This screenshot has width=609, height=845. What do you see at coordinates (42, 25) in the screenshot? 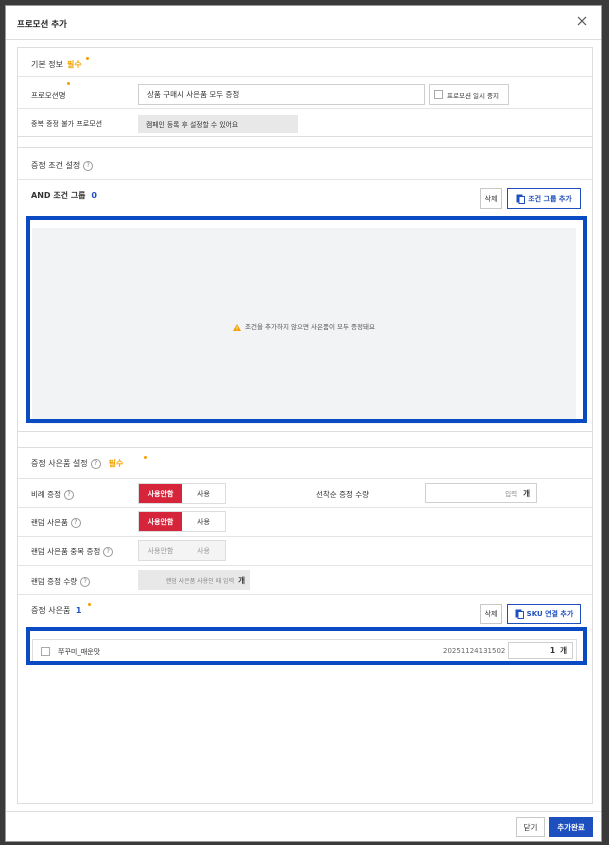
I see `dialog-title: 프로모션 추가` at bounding box center [42, 25].